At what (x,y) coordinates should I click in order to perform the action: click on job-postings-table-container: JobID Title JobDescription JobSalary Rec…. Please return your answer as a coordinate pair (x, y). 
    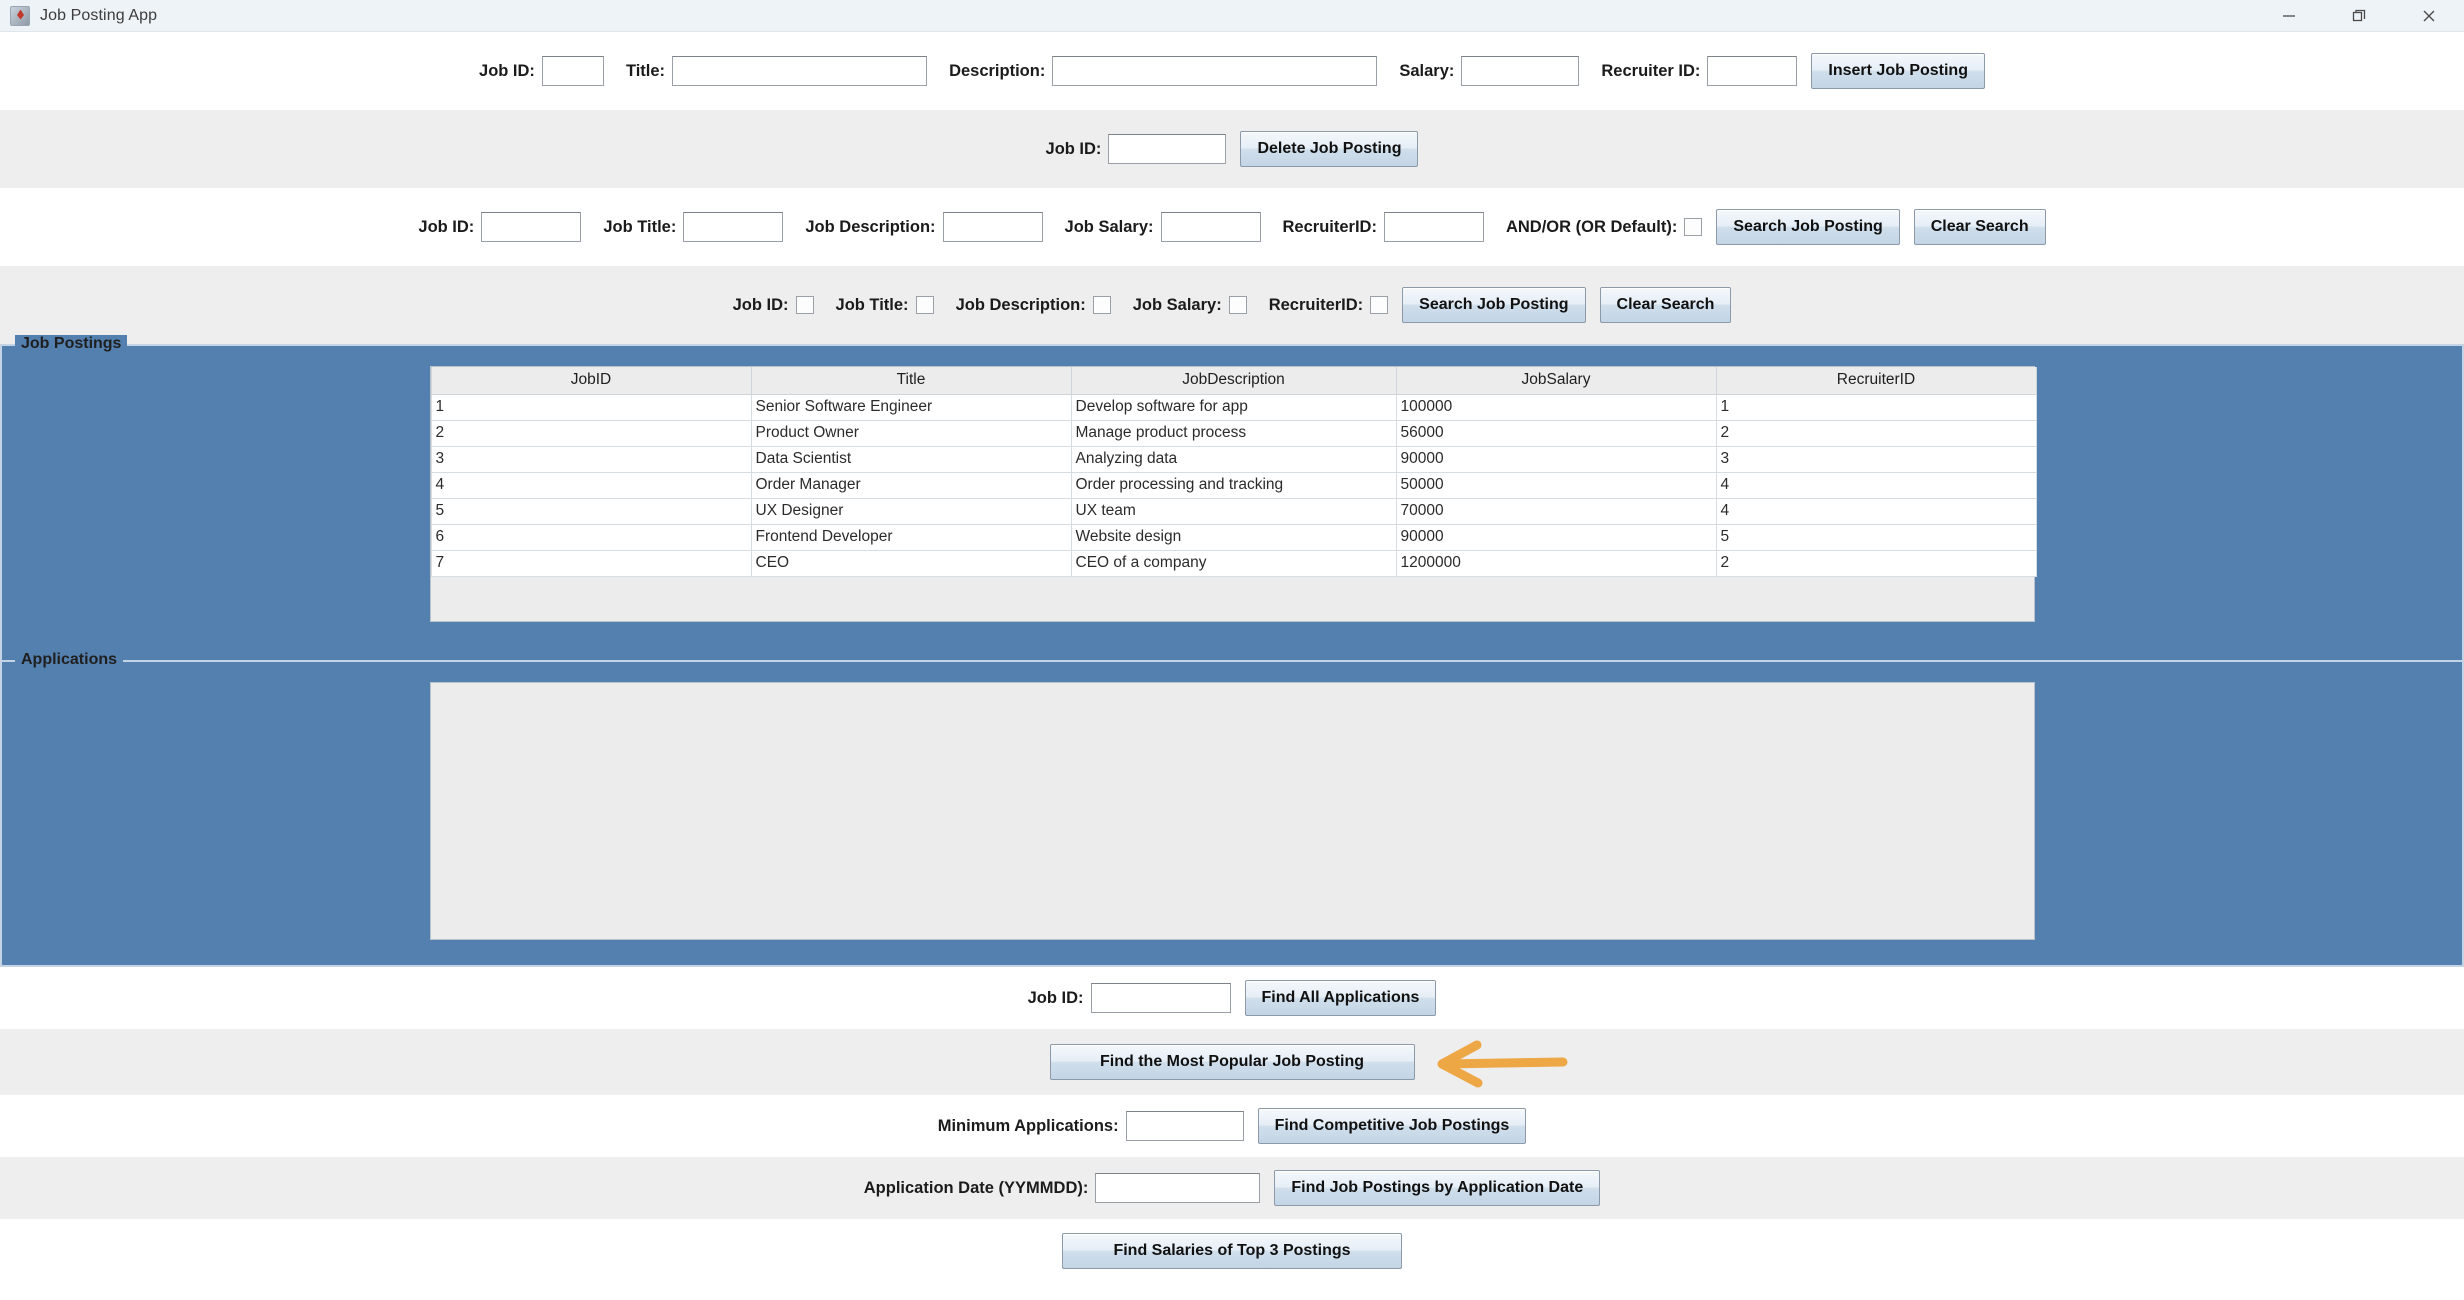
    Looking at the image, I should click on (1233, 494).